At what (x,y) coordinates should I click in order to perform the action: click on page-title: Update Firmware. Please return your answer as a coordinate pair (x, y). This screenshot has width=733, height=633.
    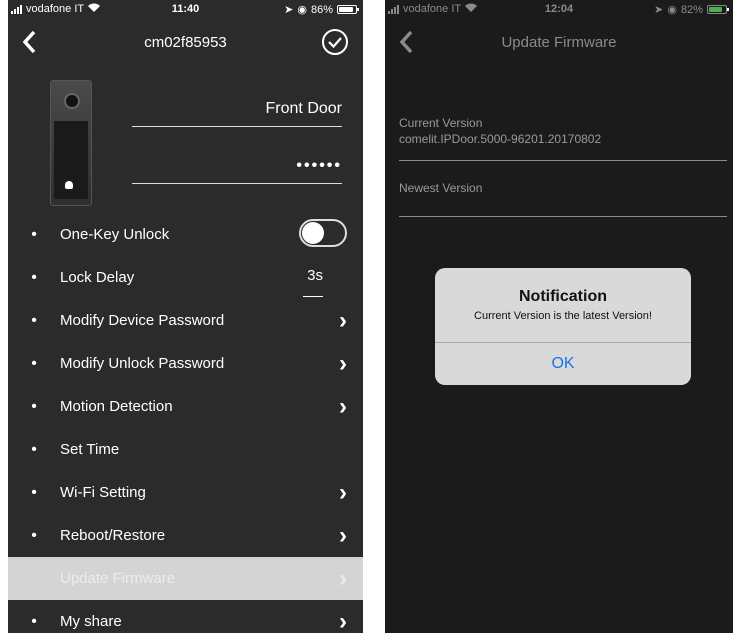
    Looking at the image, I should click on (559, 42).